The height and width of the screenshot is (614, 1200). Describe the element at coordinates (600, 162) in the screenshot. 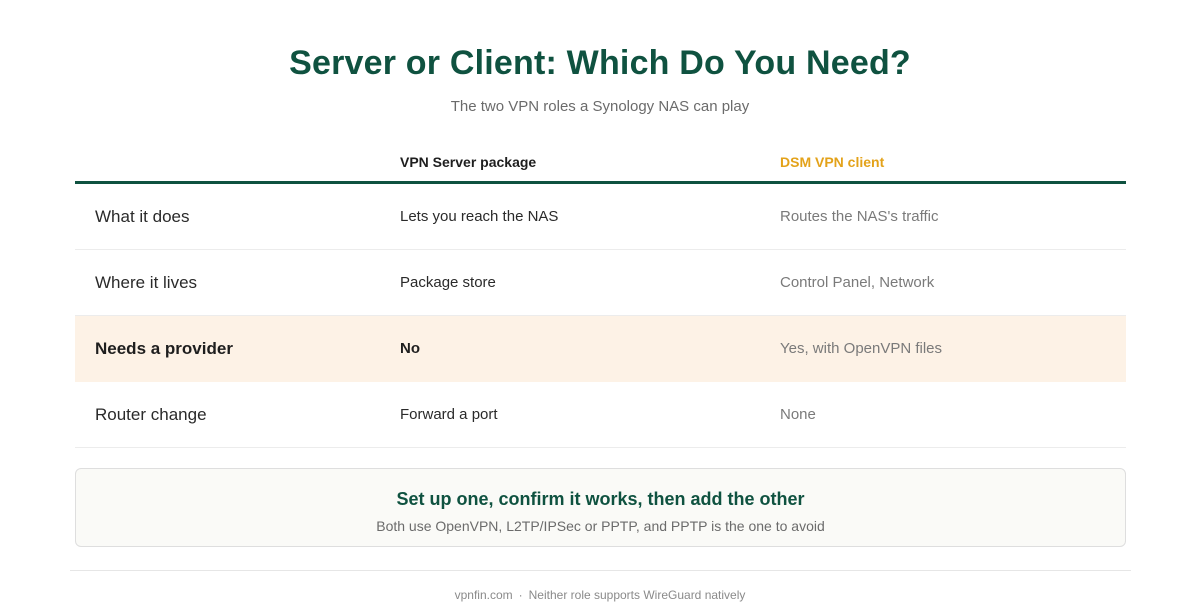

I see `table-header: VPN Server package DSM VPN client` at that location.